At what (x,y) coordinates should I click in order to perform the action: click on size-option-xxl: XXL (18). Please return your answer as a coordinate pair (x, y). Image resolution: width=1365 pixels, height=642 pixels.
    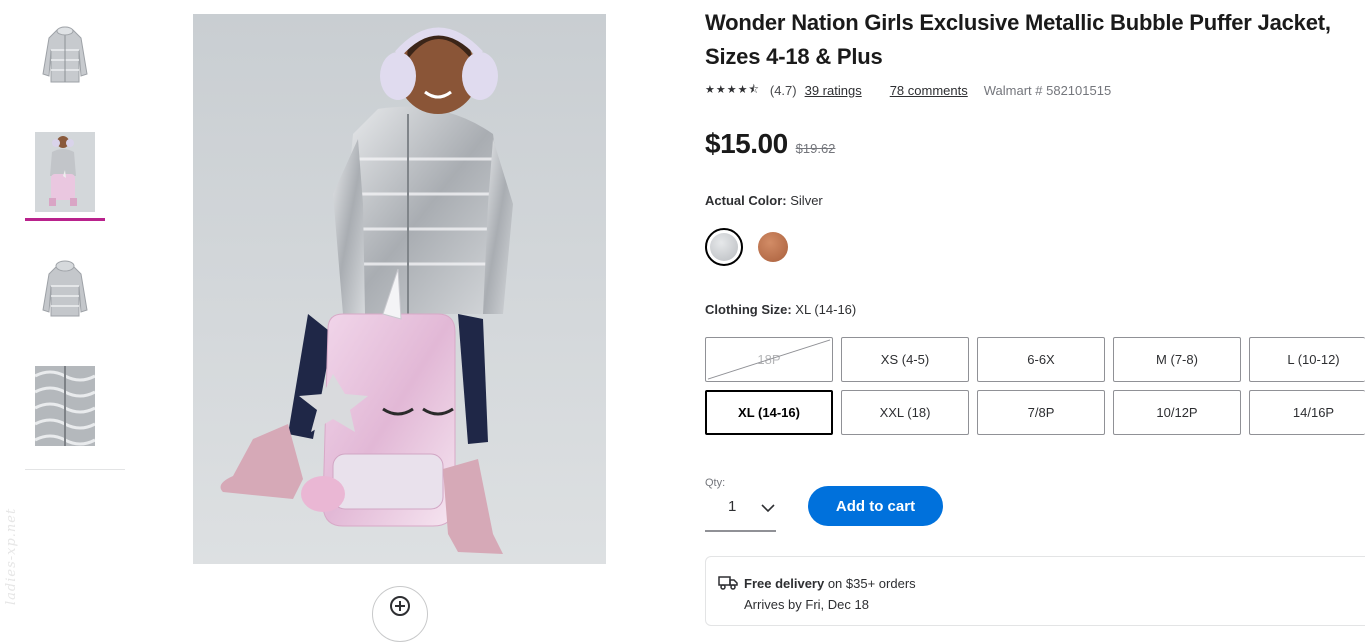
    Looking at the image, I should click on (905, 412).